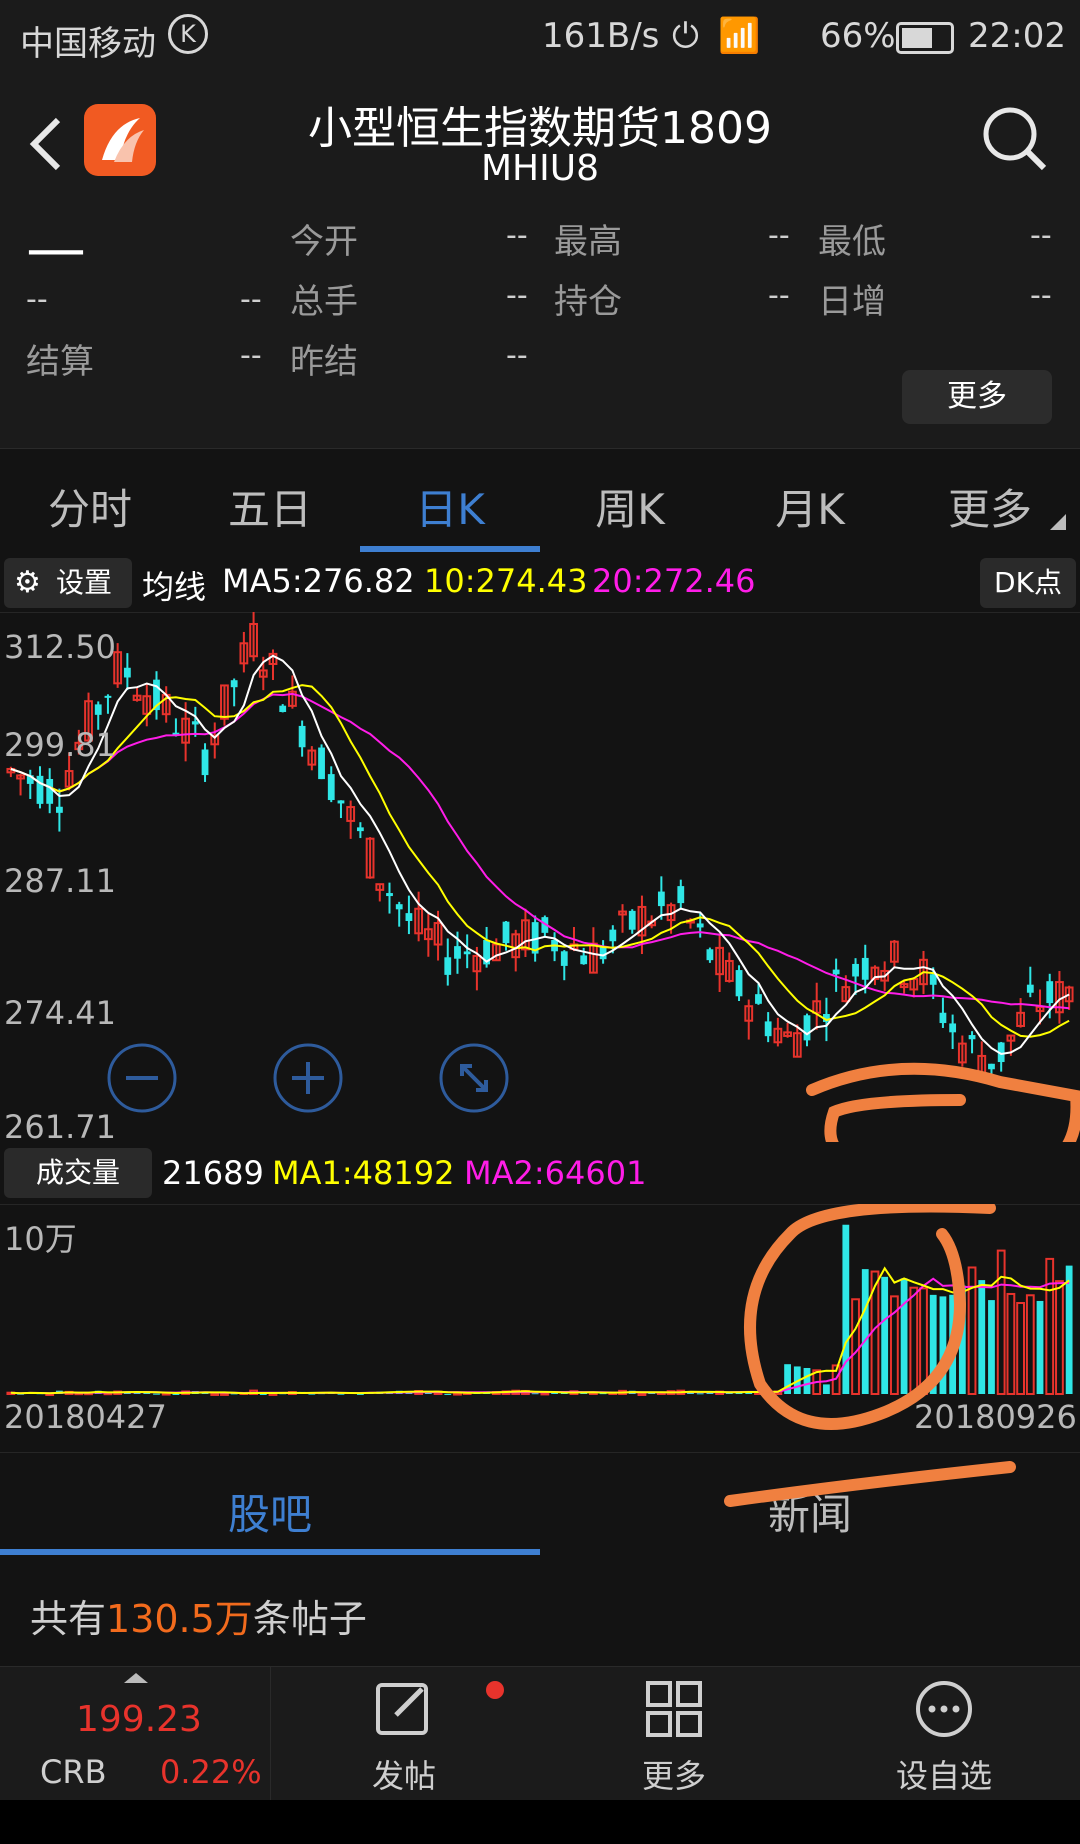 This screenshot has width=1080, height=1844. I want to click on volume-bar: 成交量 21689 MA1:48192 MA2:64601, so click(540, 1174).